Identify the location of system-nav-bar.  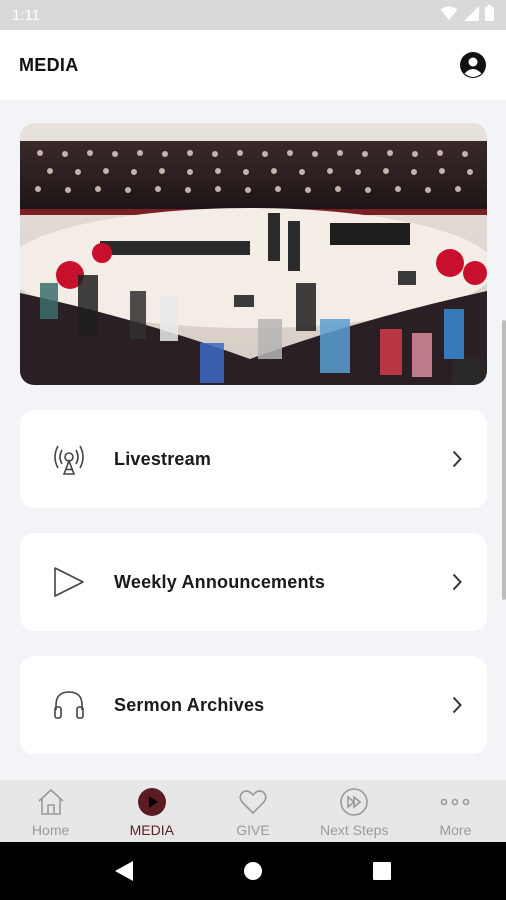
(253, 871).